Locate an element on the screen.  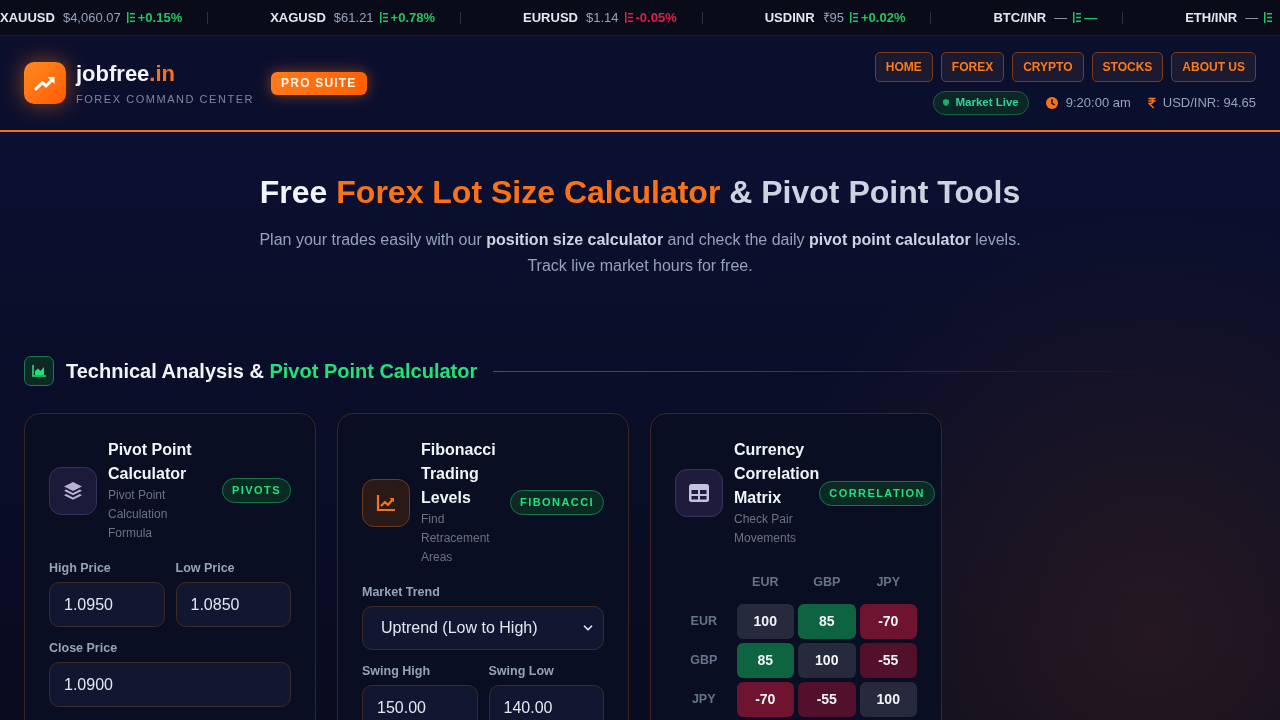
card-subtitle: Pivot Point Calculation Formula is located at coordinates (138, 514).